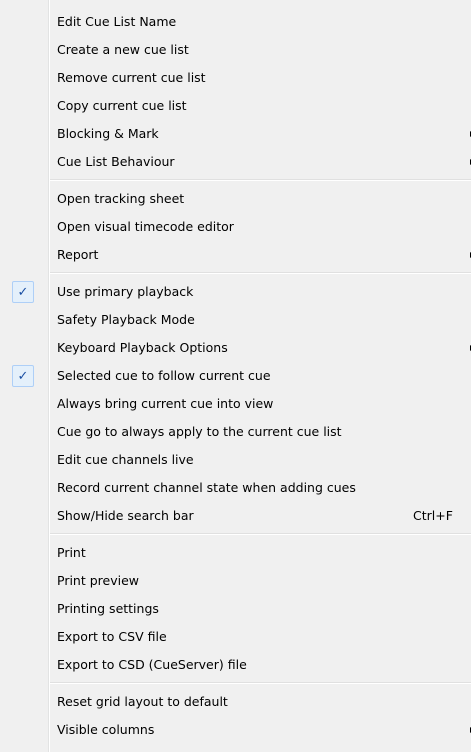 The height and width of the screenshot is (752, 471). What do you see at coordinates (126, 319) in the screenshot?
I see `menu-item-label: Safety Playback Mode` at bounding box center [126, 319].